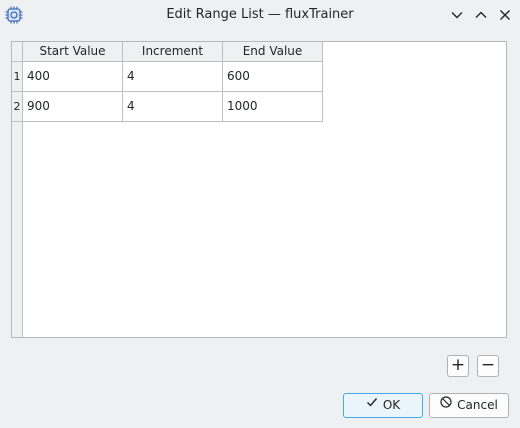 The image size is (520, 428). Describe the element at coordinates (372, 404) in the screenshot. I see `checkmark-icon` at that location.